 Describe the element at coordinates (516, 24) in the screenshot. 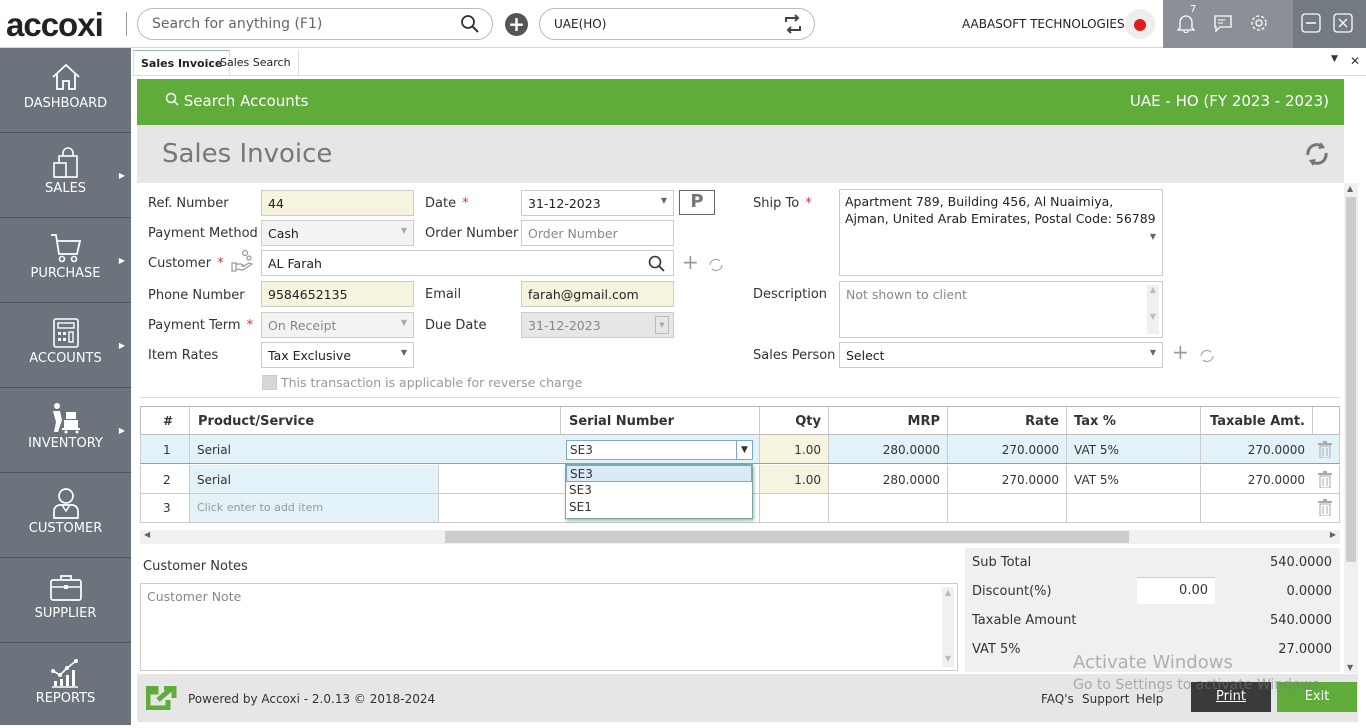

I see `add-new-button: +` at that location.